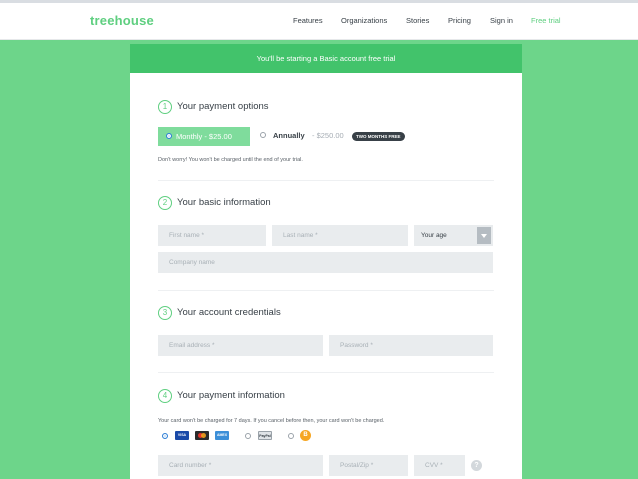 The image size is (638, 479). What do you see at coordinates (223, 106) in the screenshot?
I see `step-title: Your payment options` at bounding box center [223, 106].